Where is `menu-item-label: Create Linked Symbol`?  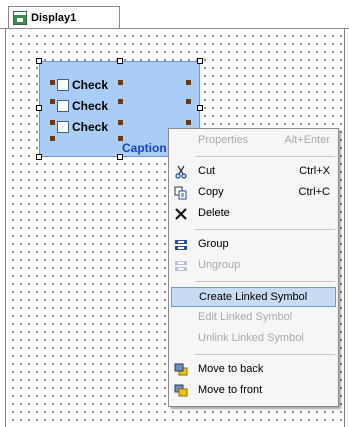 menu-item-label: Create Linked Symbol is located at coordinates (253, 297).